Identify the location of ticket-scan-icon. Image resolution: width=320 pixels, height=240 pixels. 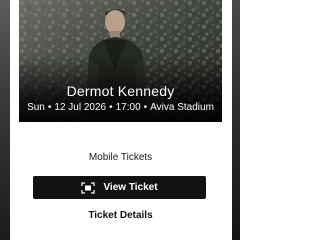
(88, 187).